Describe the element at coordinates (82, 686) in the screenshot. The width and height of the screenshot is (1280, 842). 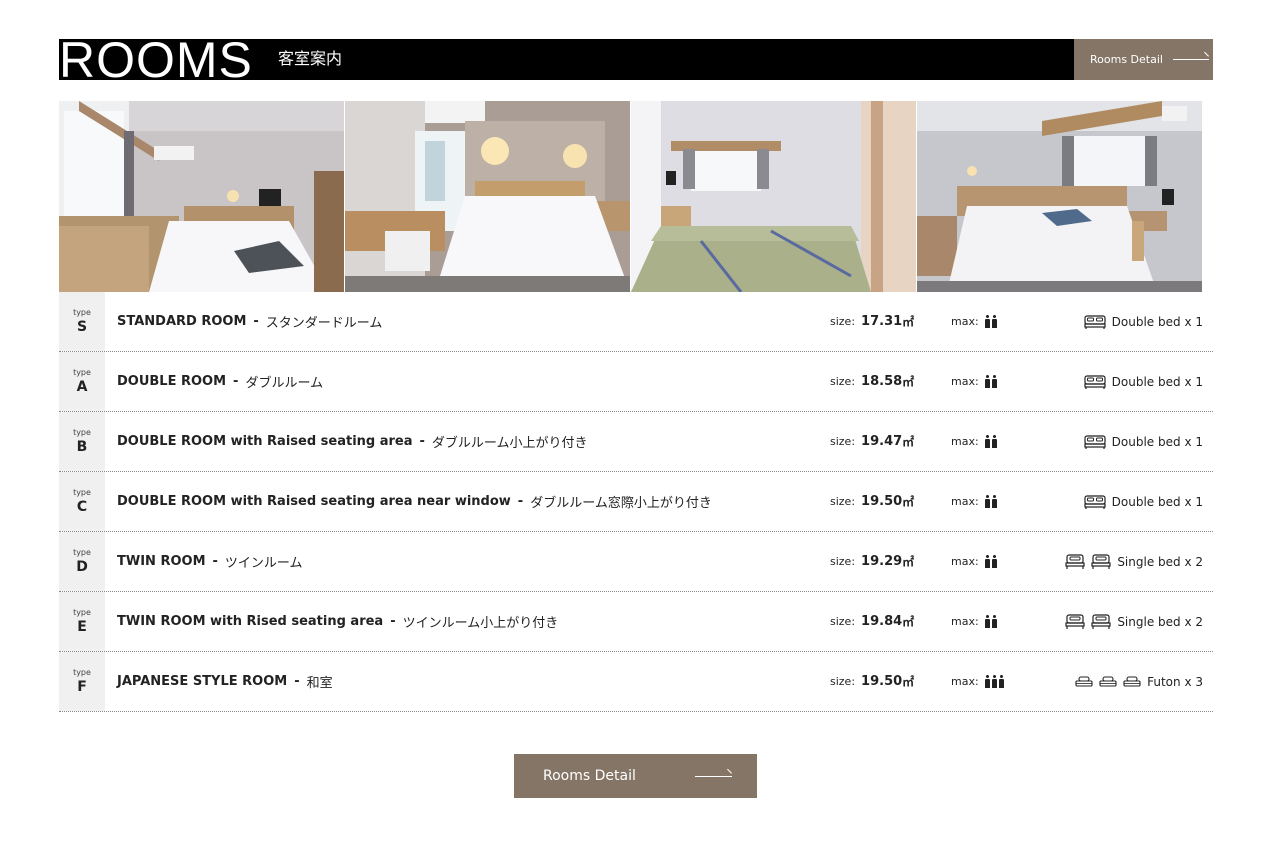
I see `room-type-code: F` at that location.